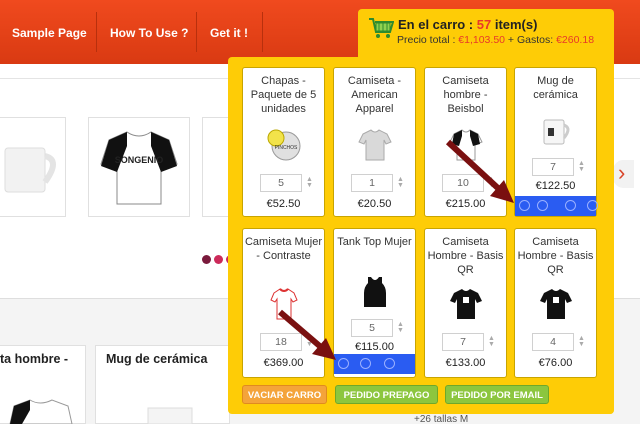  I want to click on empty-cart-button: VACIAR CARRO, so click(284, 394).